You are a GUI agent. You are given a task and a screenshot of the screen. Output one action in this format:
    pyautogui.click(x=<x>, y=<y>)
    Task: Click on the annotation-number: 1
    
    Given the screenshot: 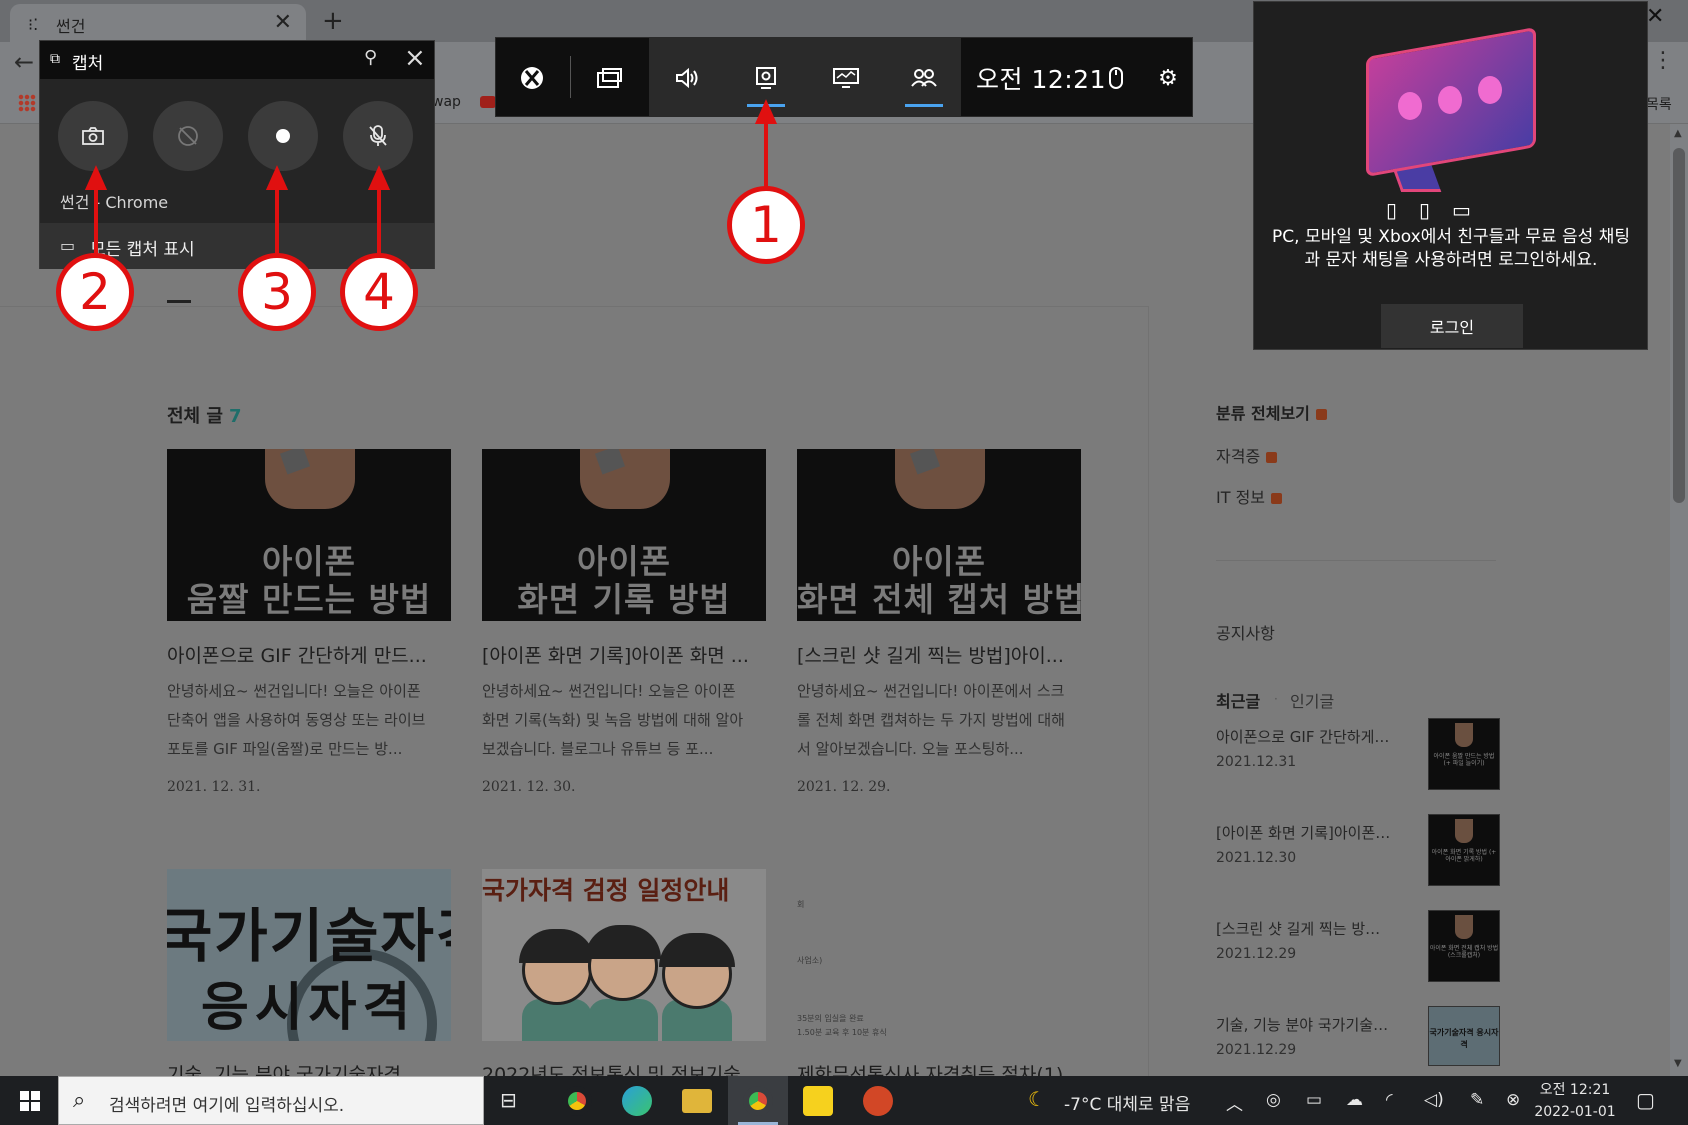 What is the action you would take?
    pyautogui.click(x=766, y=225)
    